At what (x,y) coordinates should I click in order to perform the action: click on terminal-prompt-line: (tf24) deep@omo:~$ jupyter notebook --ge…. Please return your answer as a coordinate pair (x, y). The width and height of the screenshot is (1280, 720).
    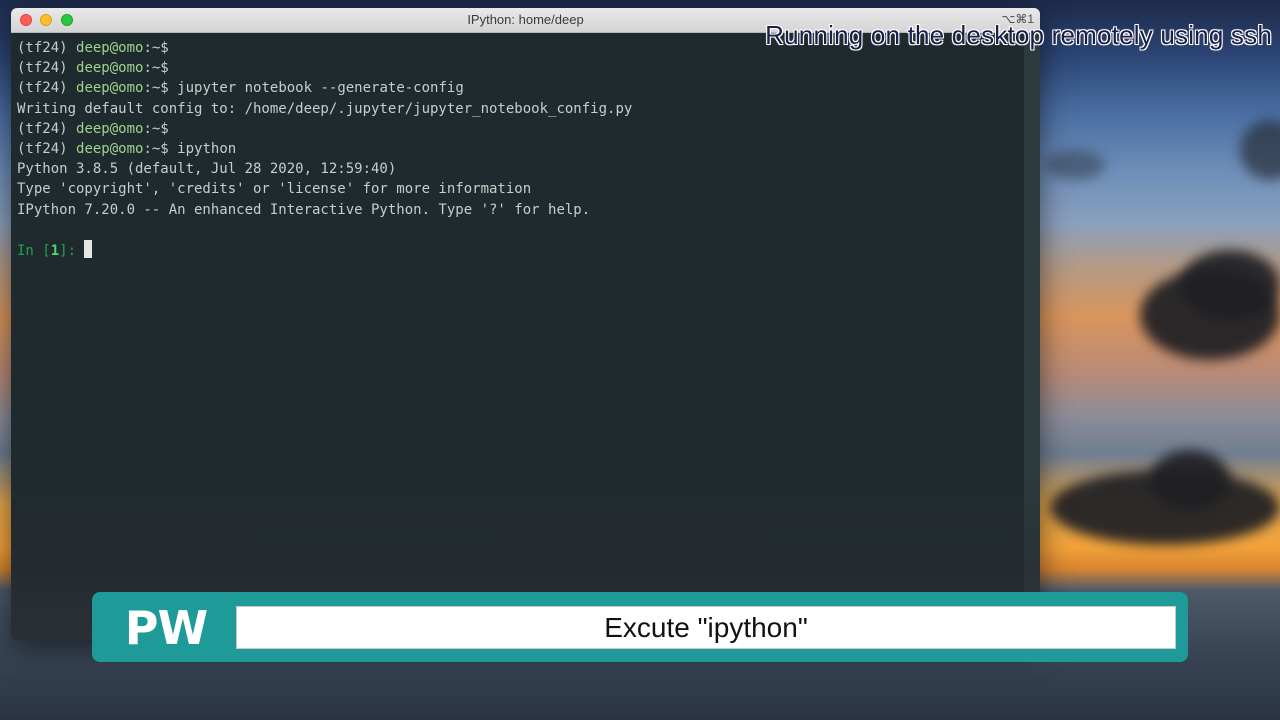
    Looking at the image, I should click on (517, 88).